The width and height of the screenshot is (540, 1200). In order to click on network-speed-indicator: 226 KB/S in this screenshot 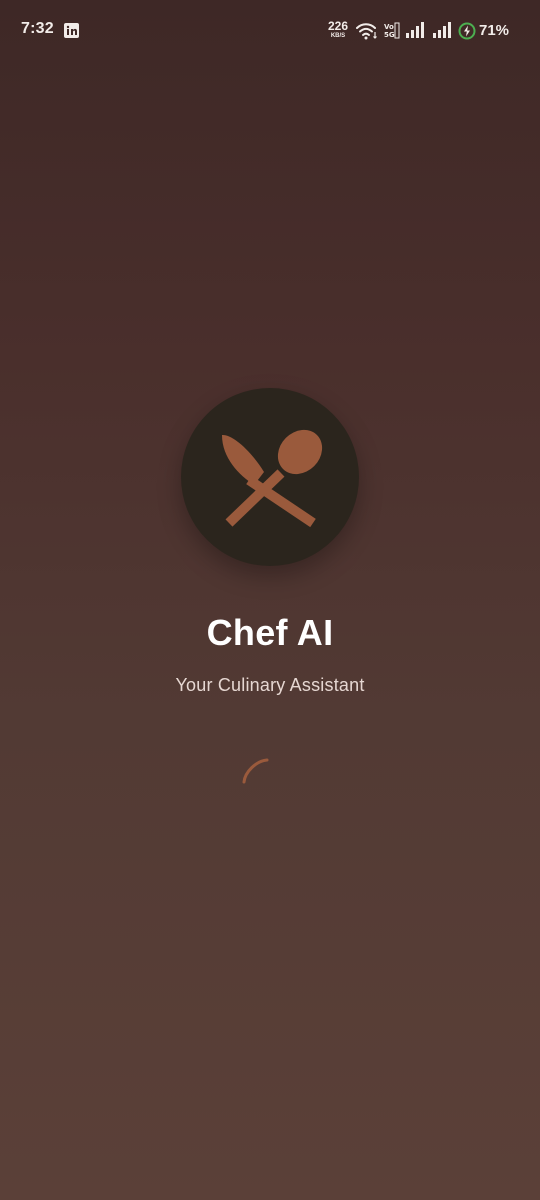, I will do `click(338, 29)`.